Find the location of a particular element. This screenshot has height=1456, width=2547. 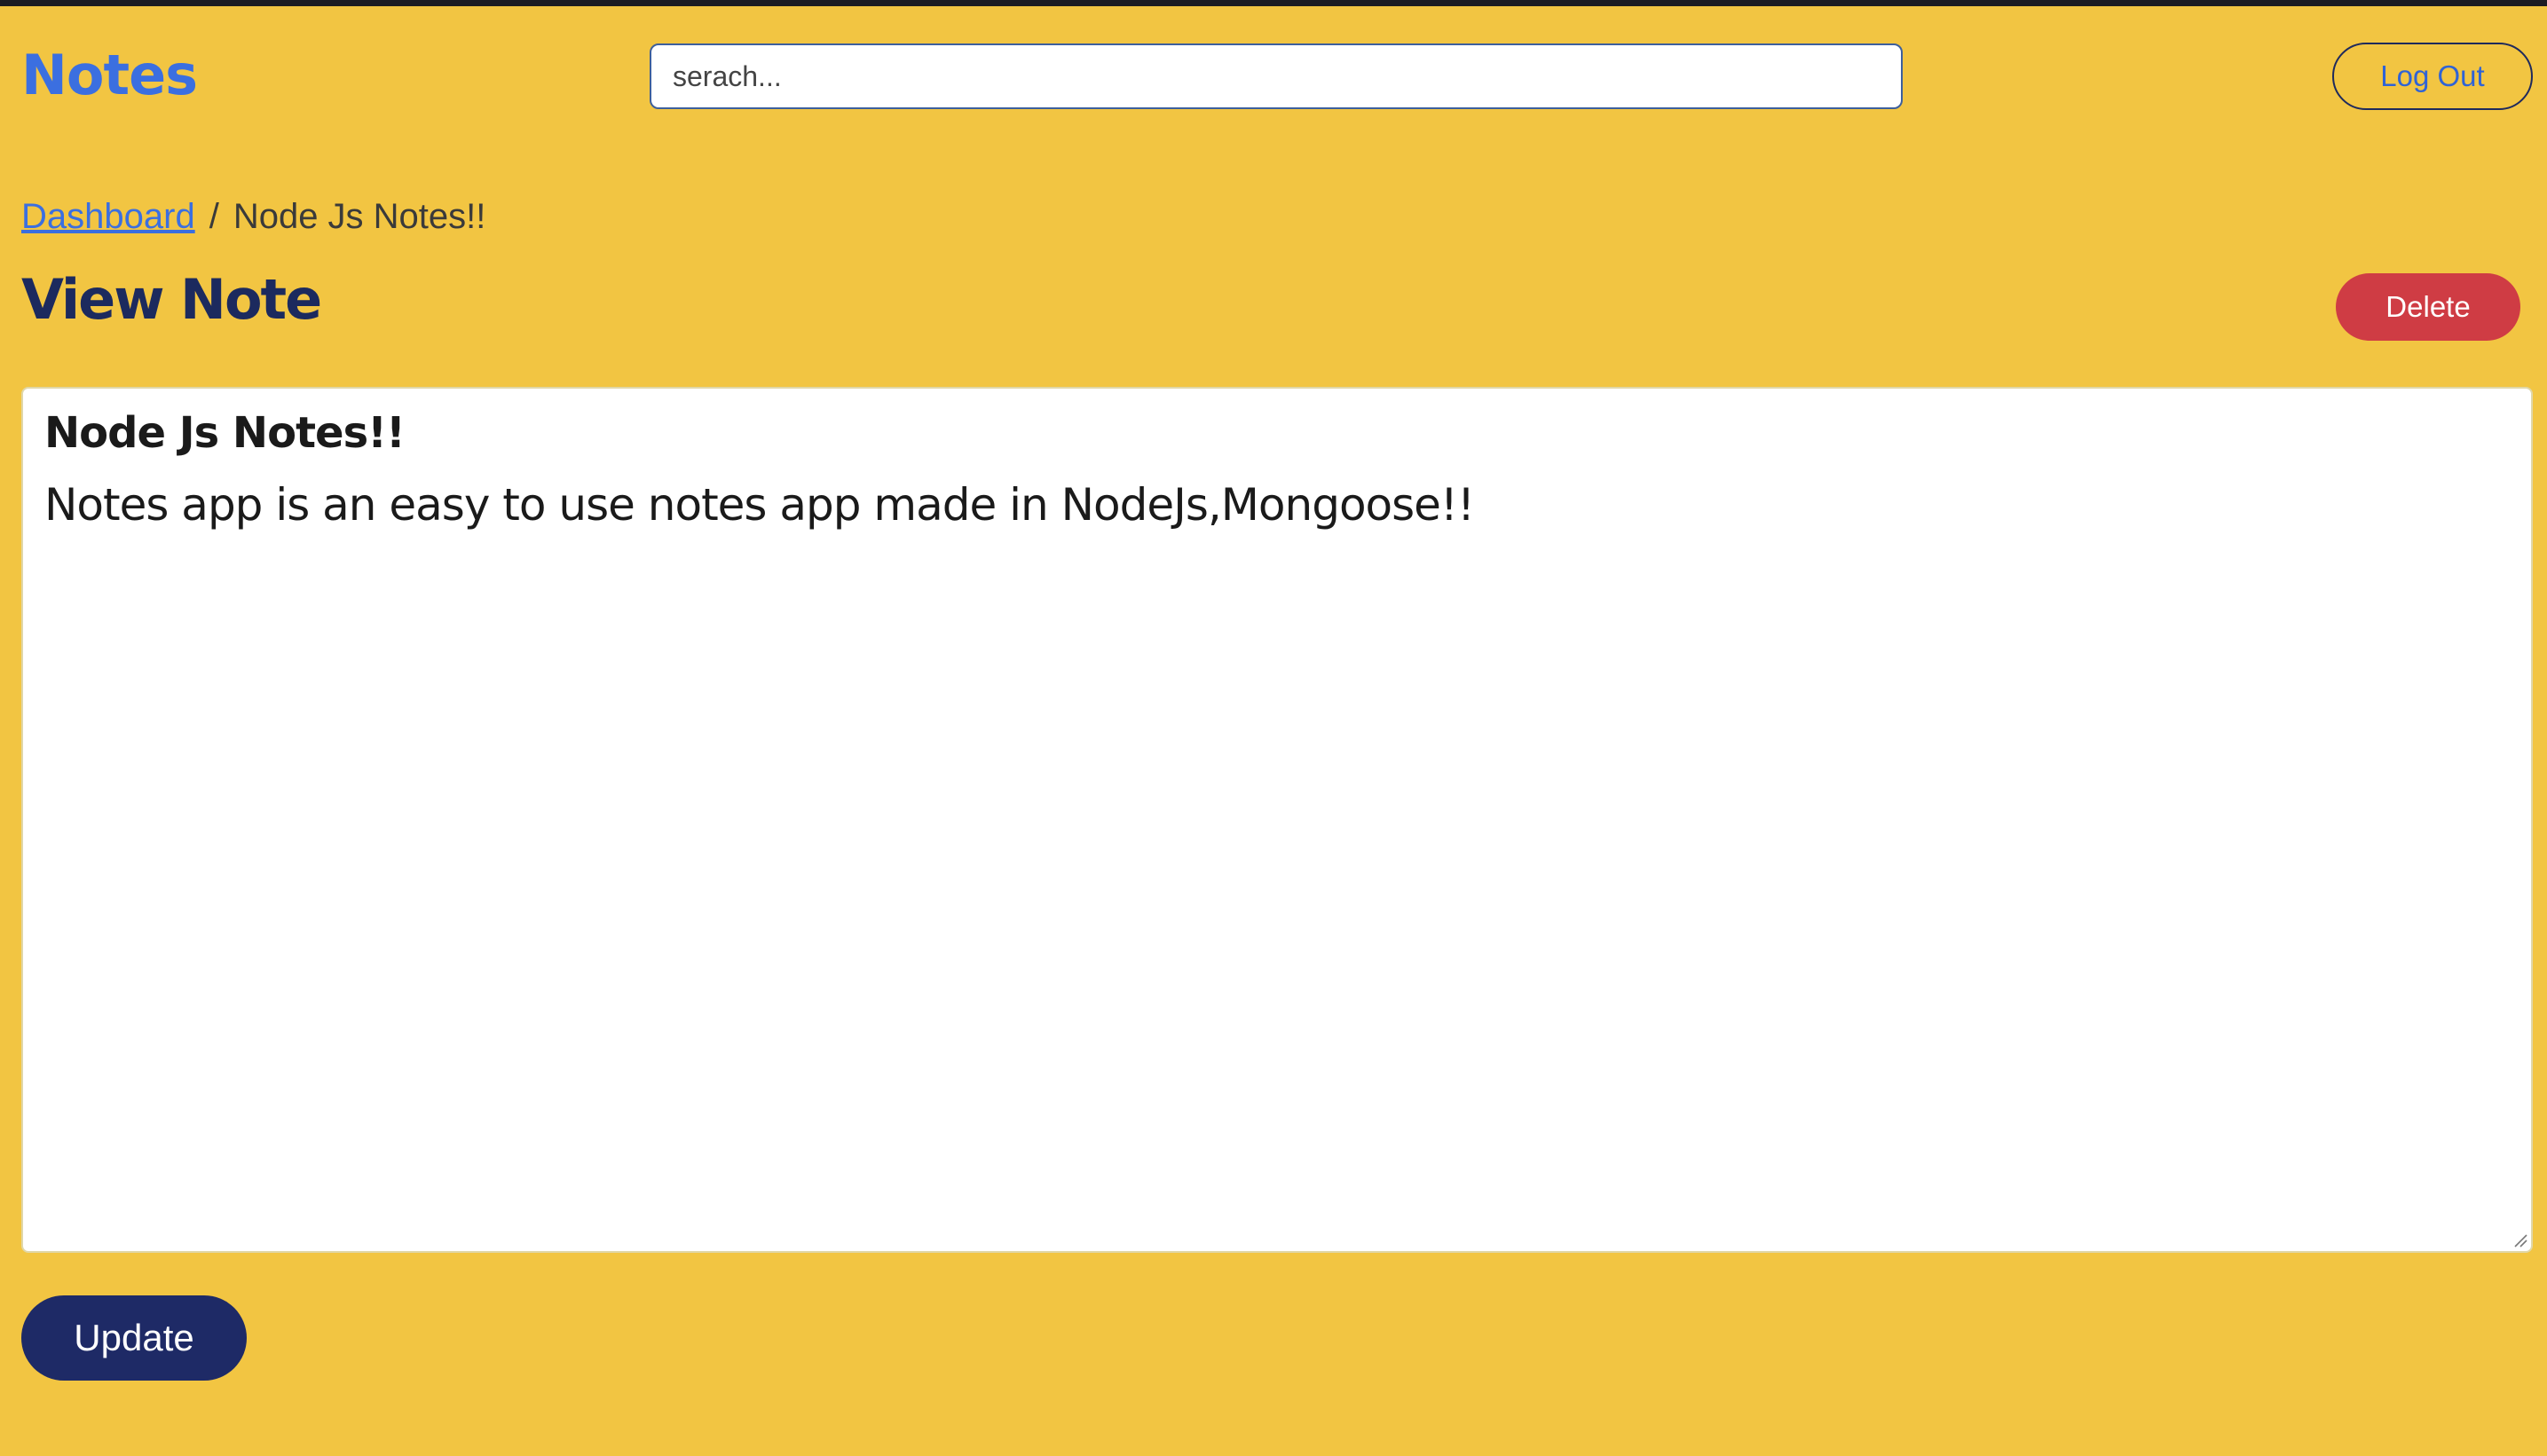

search-input is located at coordinates (1276, 76).